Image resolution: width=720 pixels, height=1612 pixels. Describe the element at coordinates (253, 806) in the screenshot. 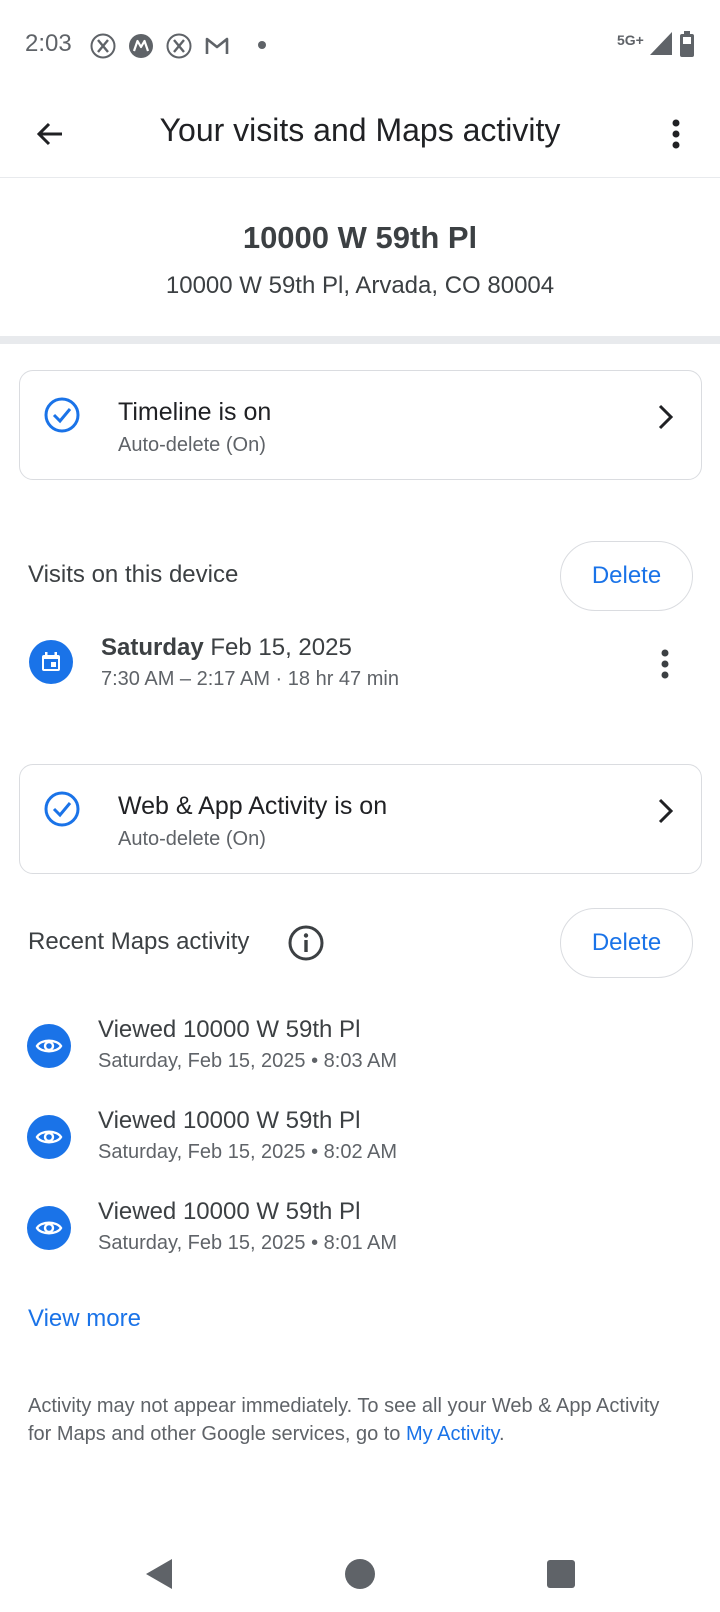

I see `web-app-activity-title: Web & App Activity is on` at that location.